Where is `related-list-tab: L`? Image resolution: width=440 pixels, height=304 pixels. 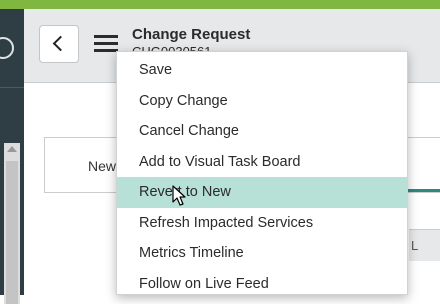 related-list-tab: L is located at coordinates (424, 245).